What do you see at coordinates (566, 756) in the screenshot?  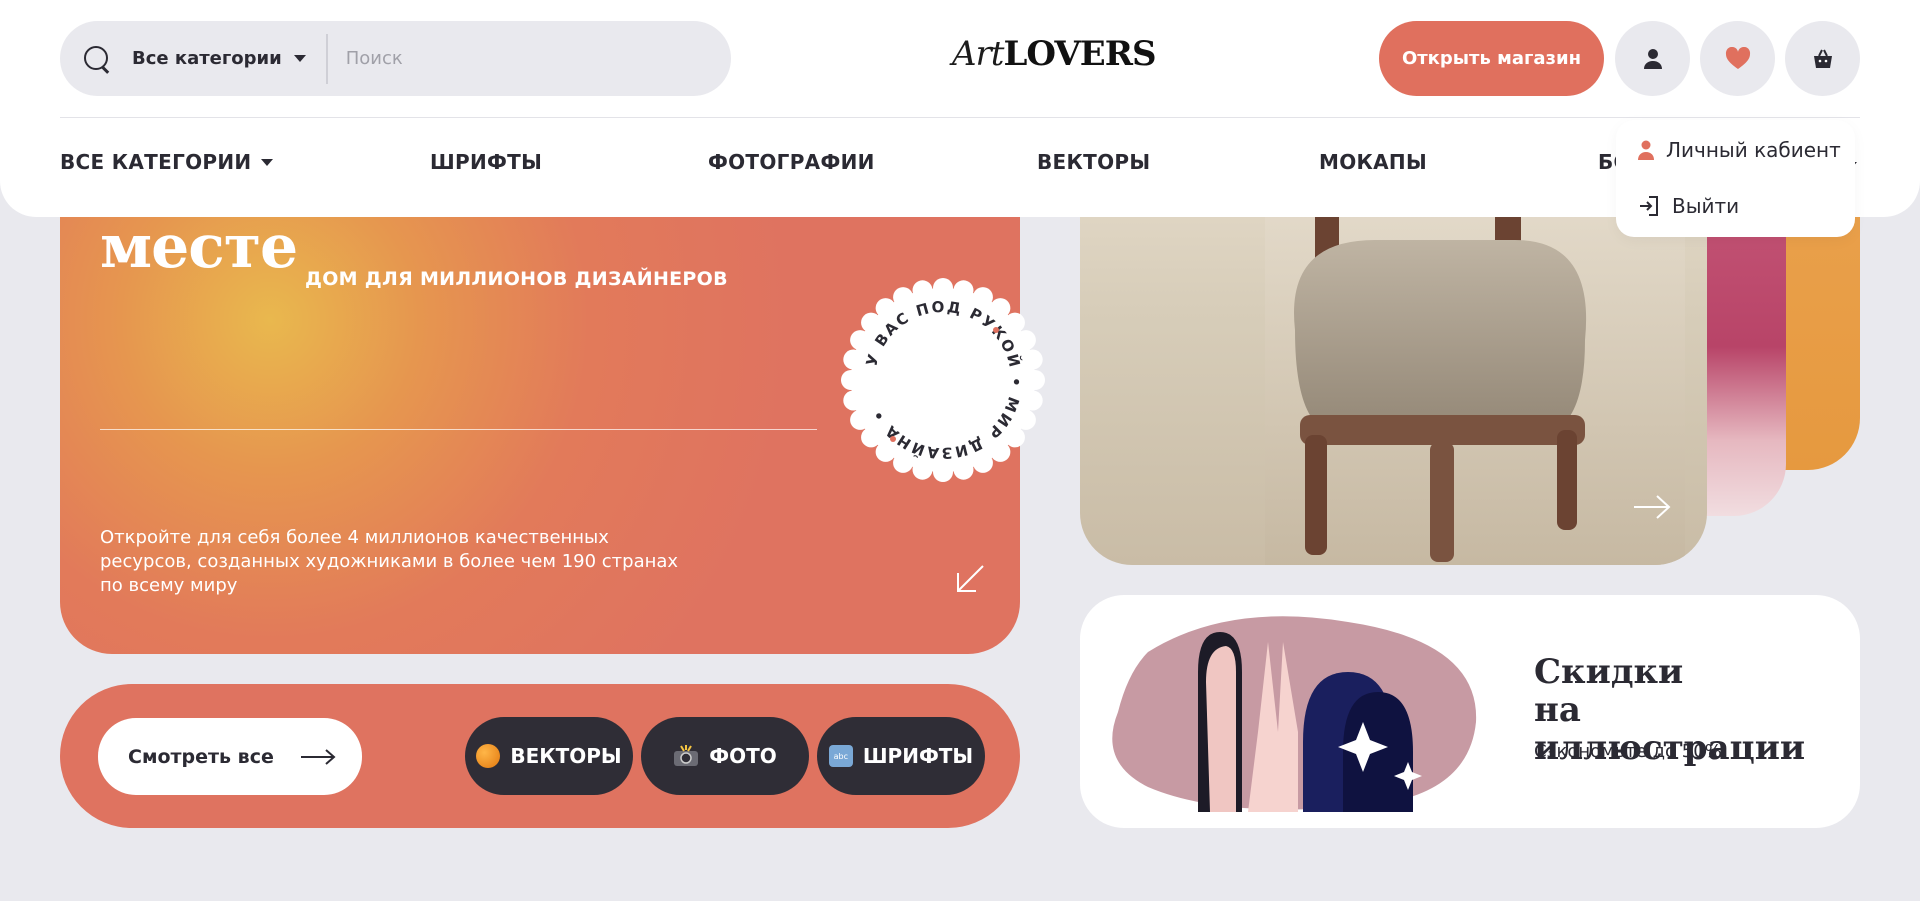 I see `chip-label: ВЕКТОРЫ` at bounding box center [566, 756].